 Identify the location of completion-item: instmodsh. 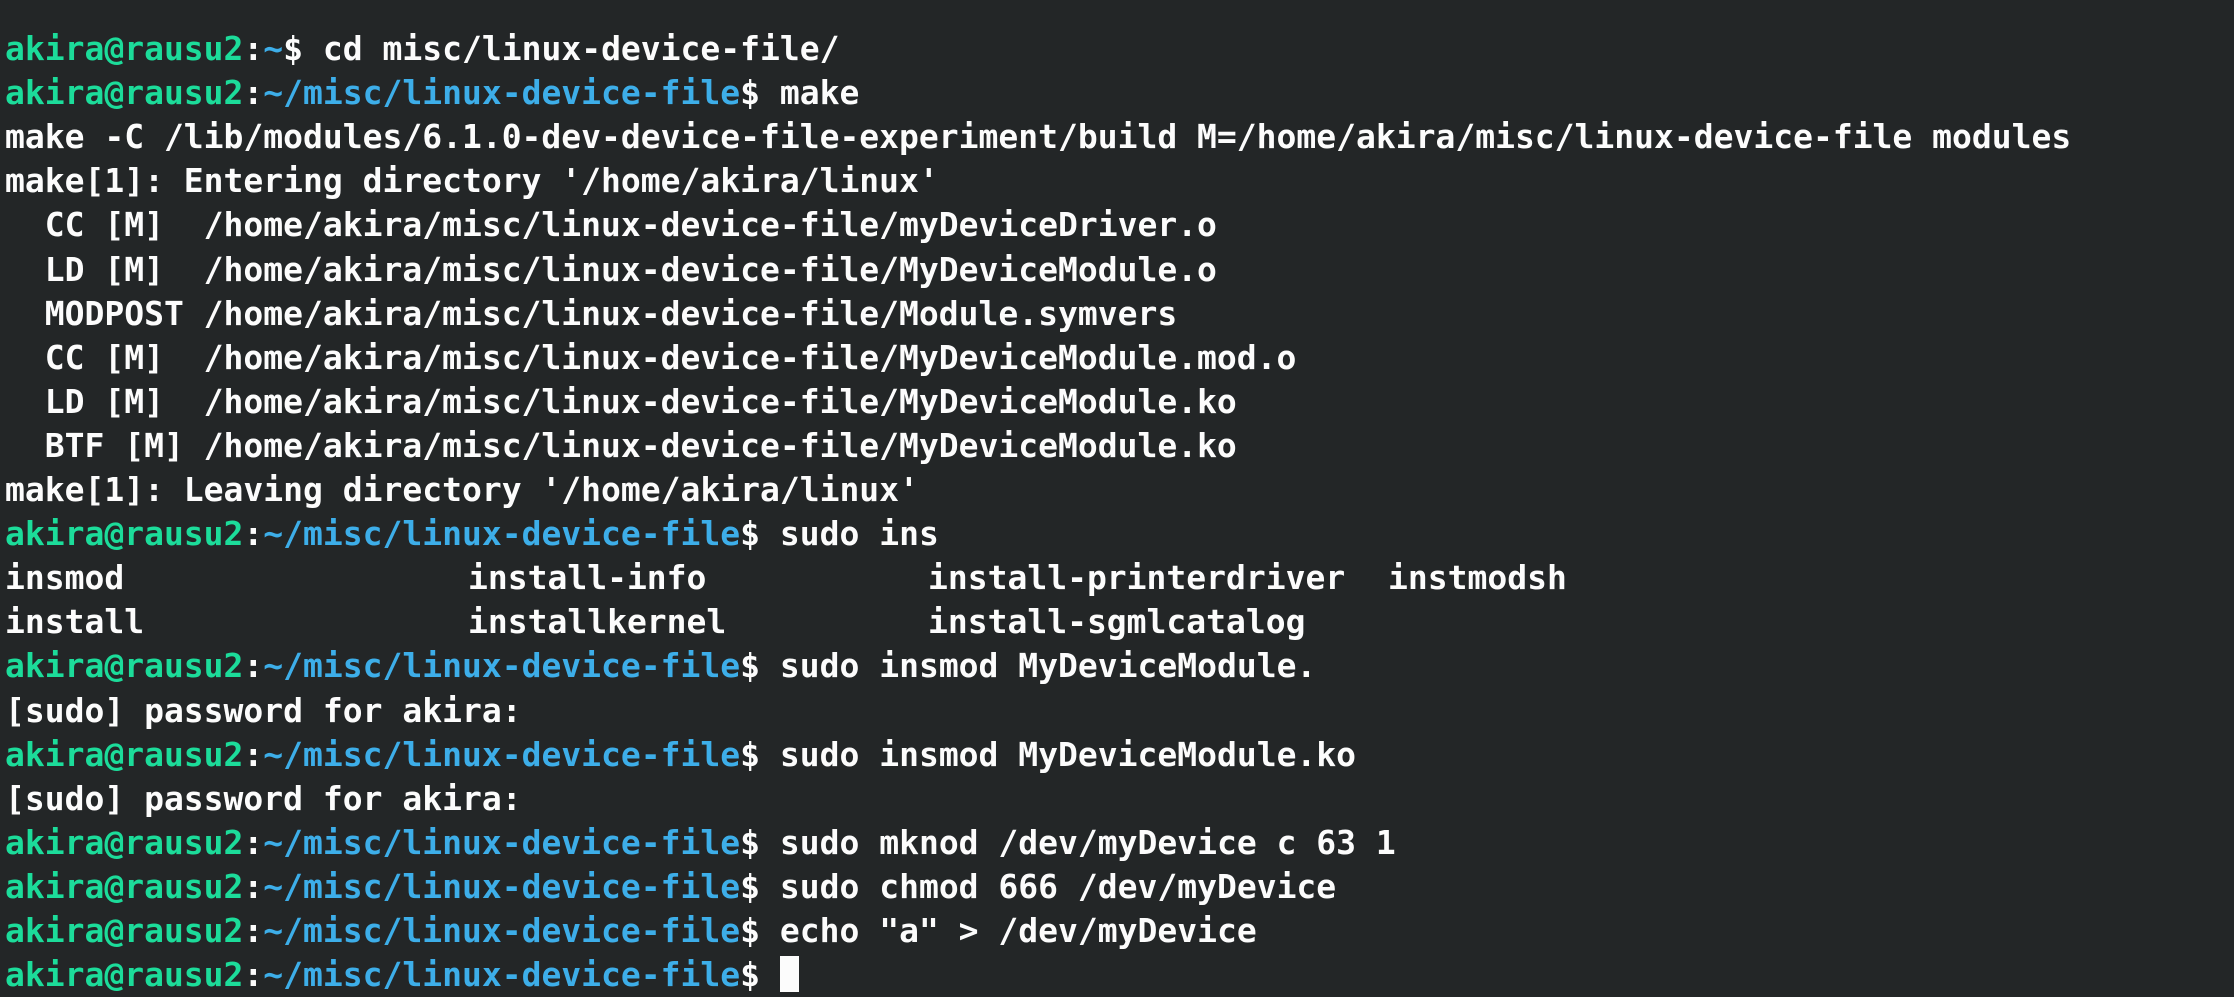
(1477, 578).